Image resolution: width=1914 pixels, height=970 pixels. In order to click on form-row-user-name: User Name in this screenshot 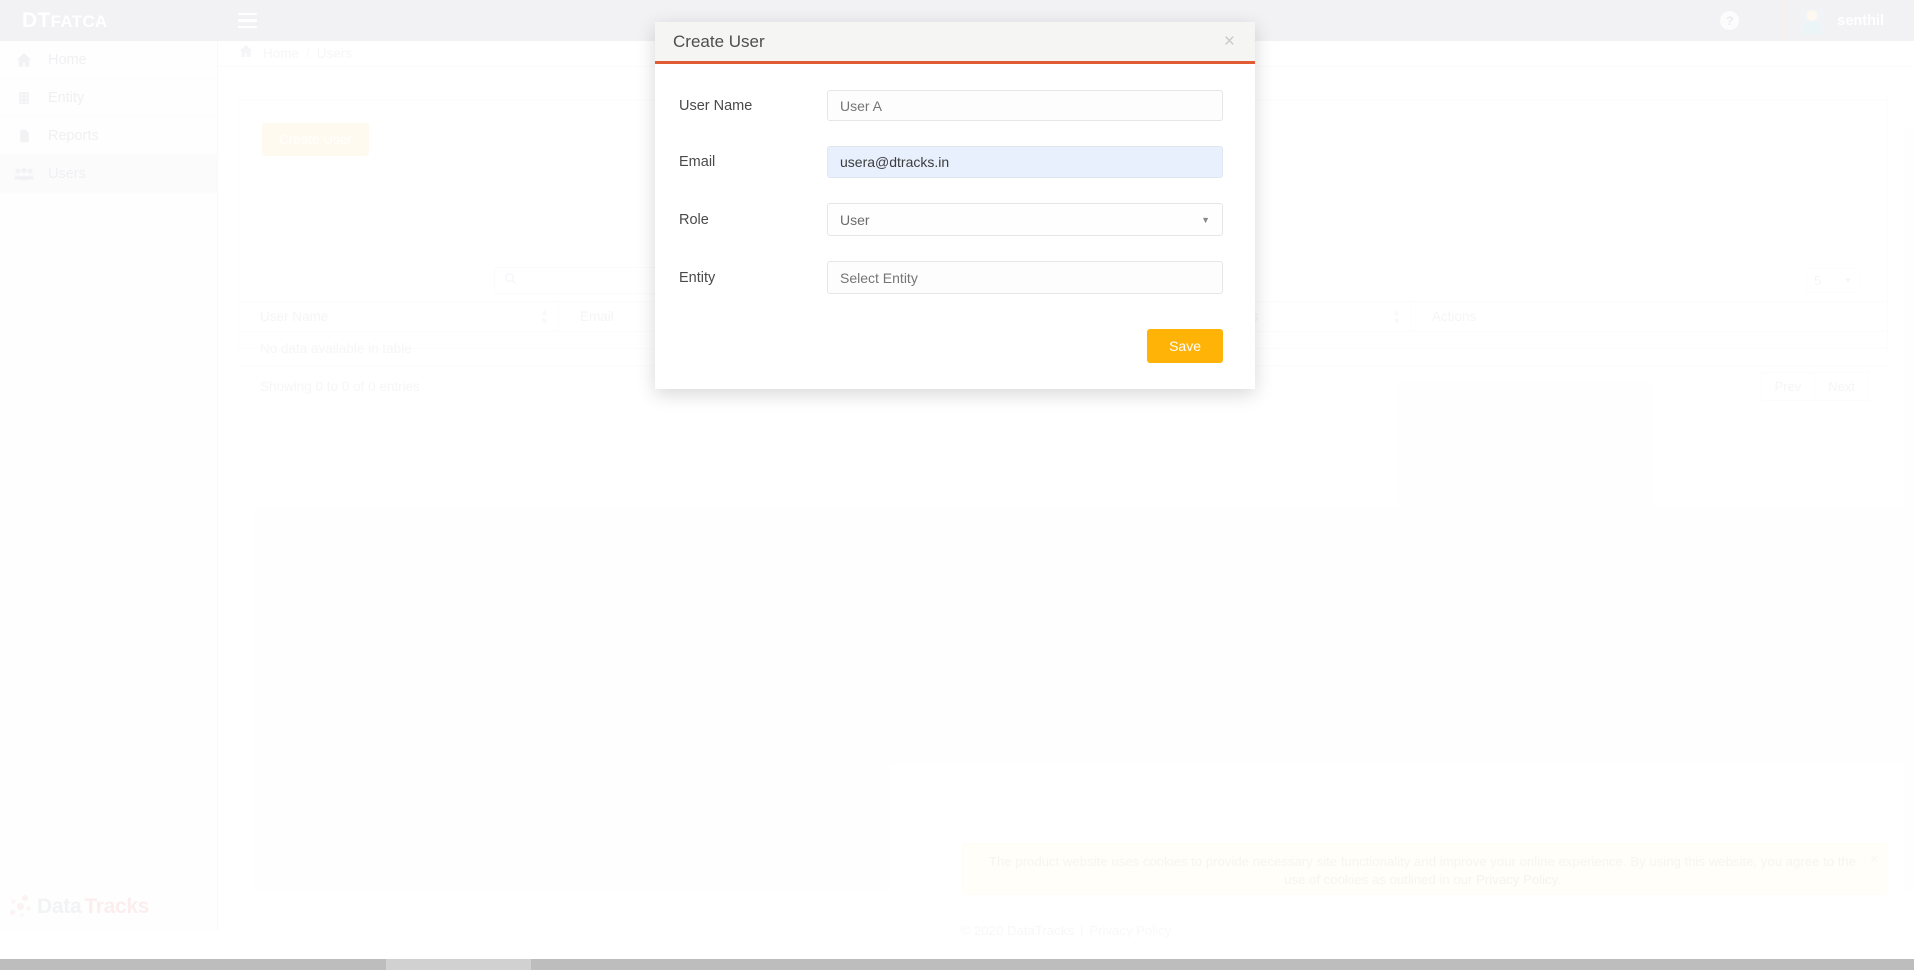, I will do `click(951, 105)`.